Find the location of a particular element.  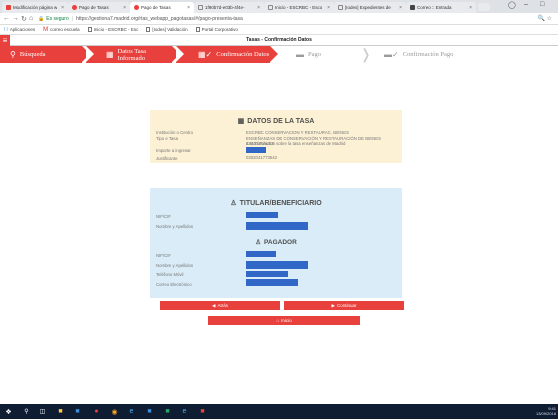

tab-label: Inicio - ESCRBC - Esco is located at coordinates (299, 7).